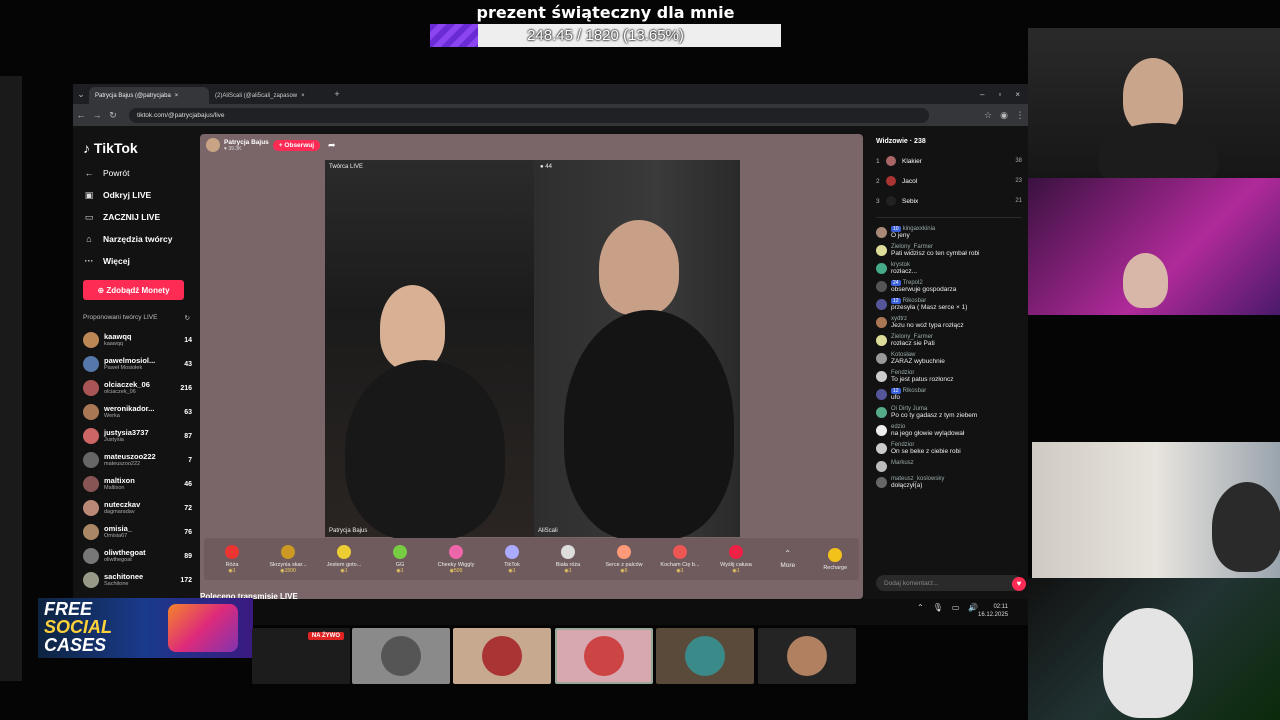 The width and height of the screenshot is (1280, 720). Describe the element at coordinates (81, 94) in the screenshot. I see `tab-list-icon: ⌄` at that location.